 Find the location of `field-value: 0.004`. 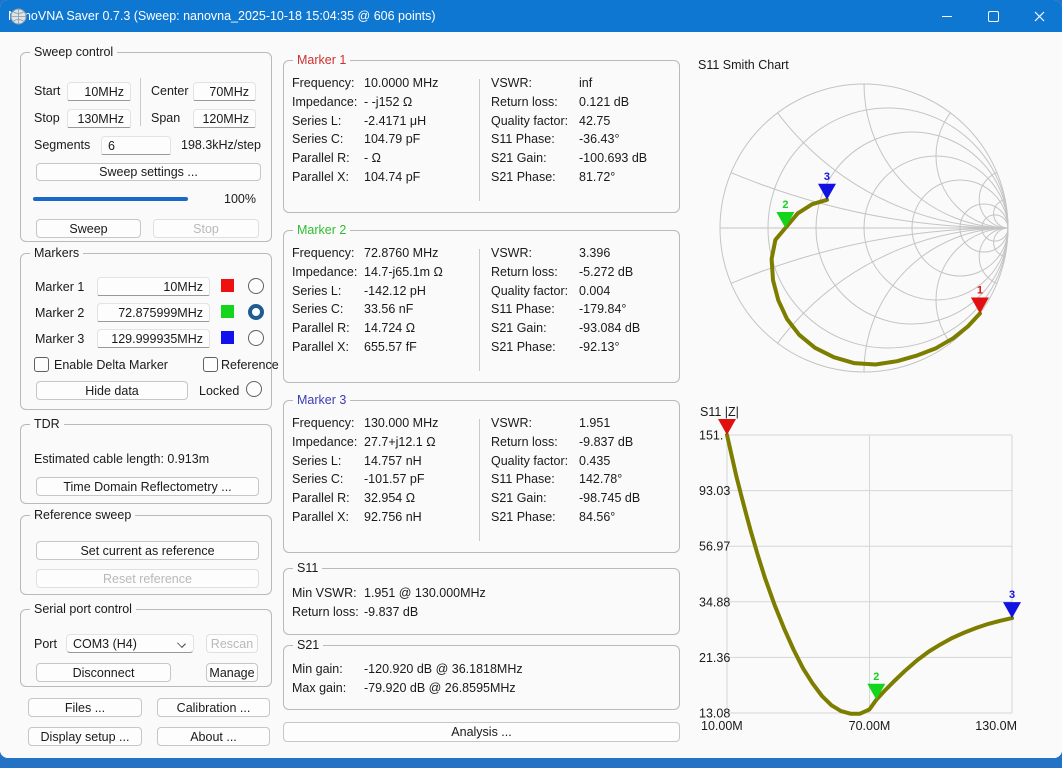

field-value: 0.004 is located at coordinates (595, 290).